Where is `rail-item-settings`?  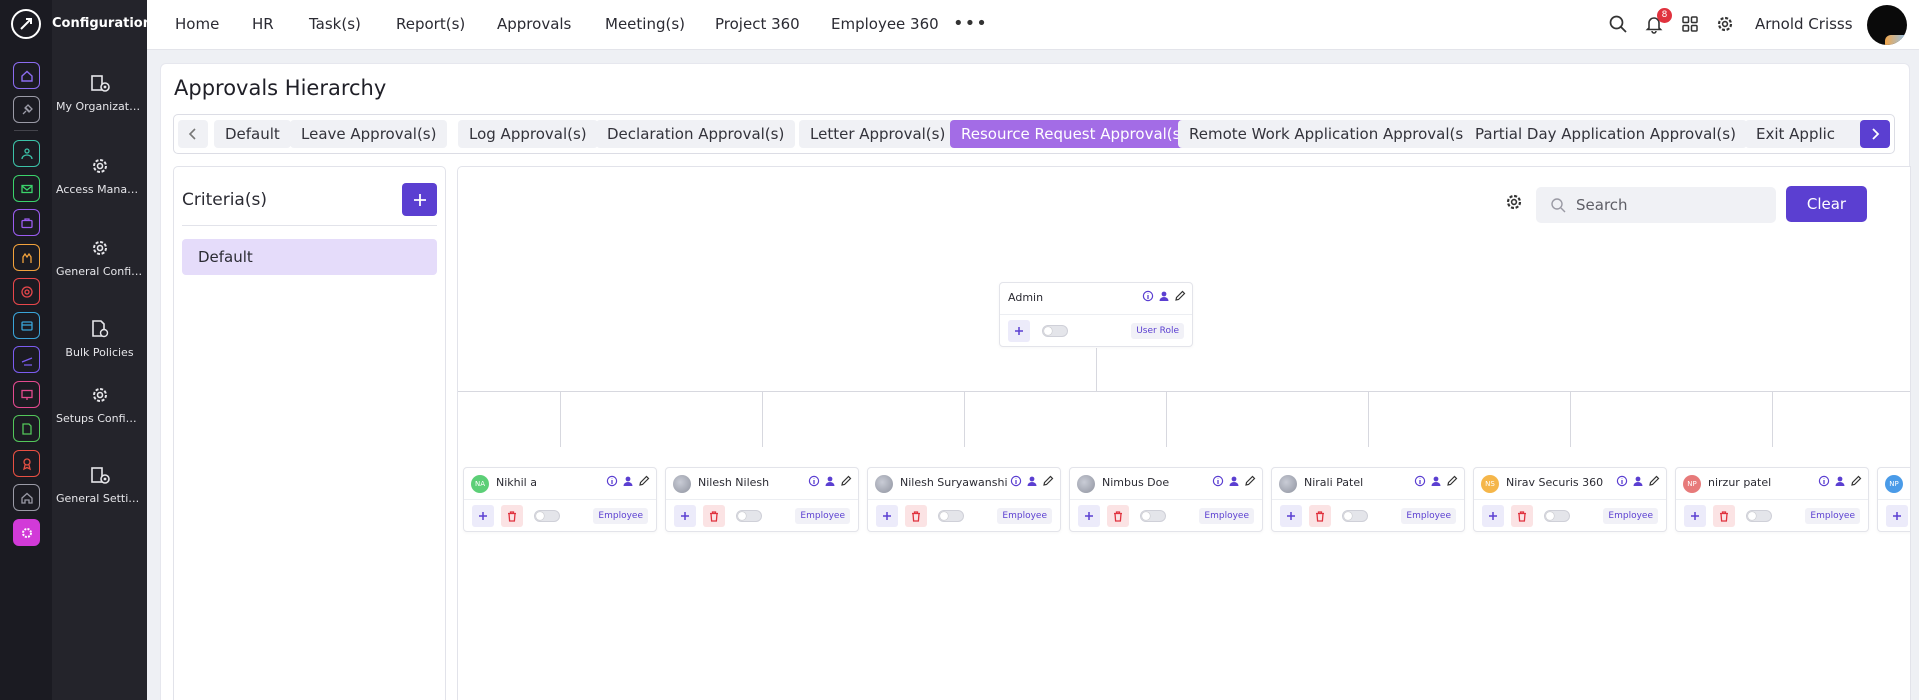
rail-item-settings is located at coordinates (26, 532).